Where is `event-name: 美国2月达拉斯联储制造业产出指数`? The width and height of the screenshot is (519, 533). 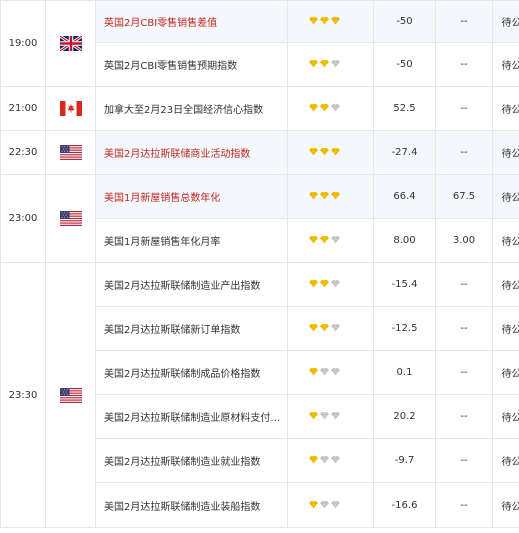
event-name: 美国2月达拉斯联储制造业产出指数 is located at coordinates (182, 286).